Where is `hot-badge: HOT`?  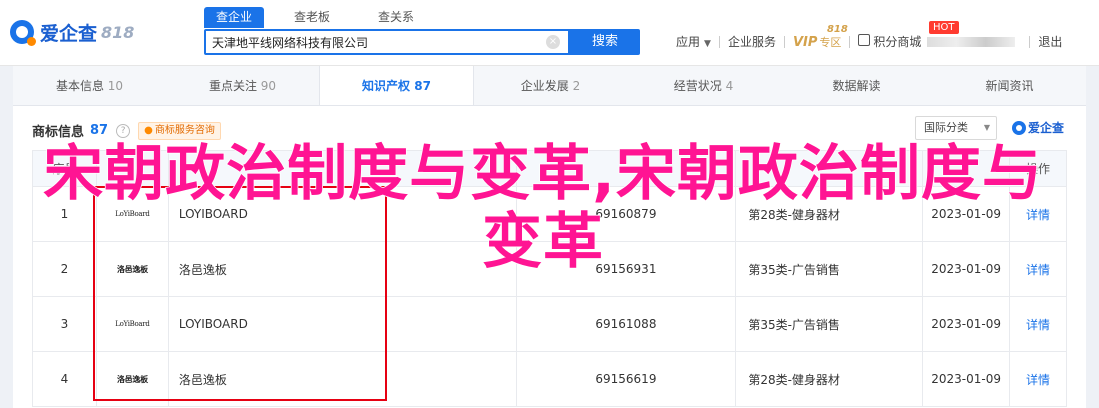 hot-badge: HOT is located at coordinates (944, 27).